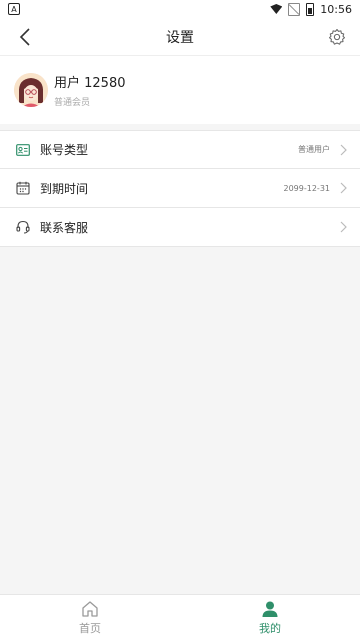 This screenshot has width=360, height=640. Describe the element at coordinates (270, 609) in the screenshot. I see `user-icon` at that location.